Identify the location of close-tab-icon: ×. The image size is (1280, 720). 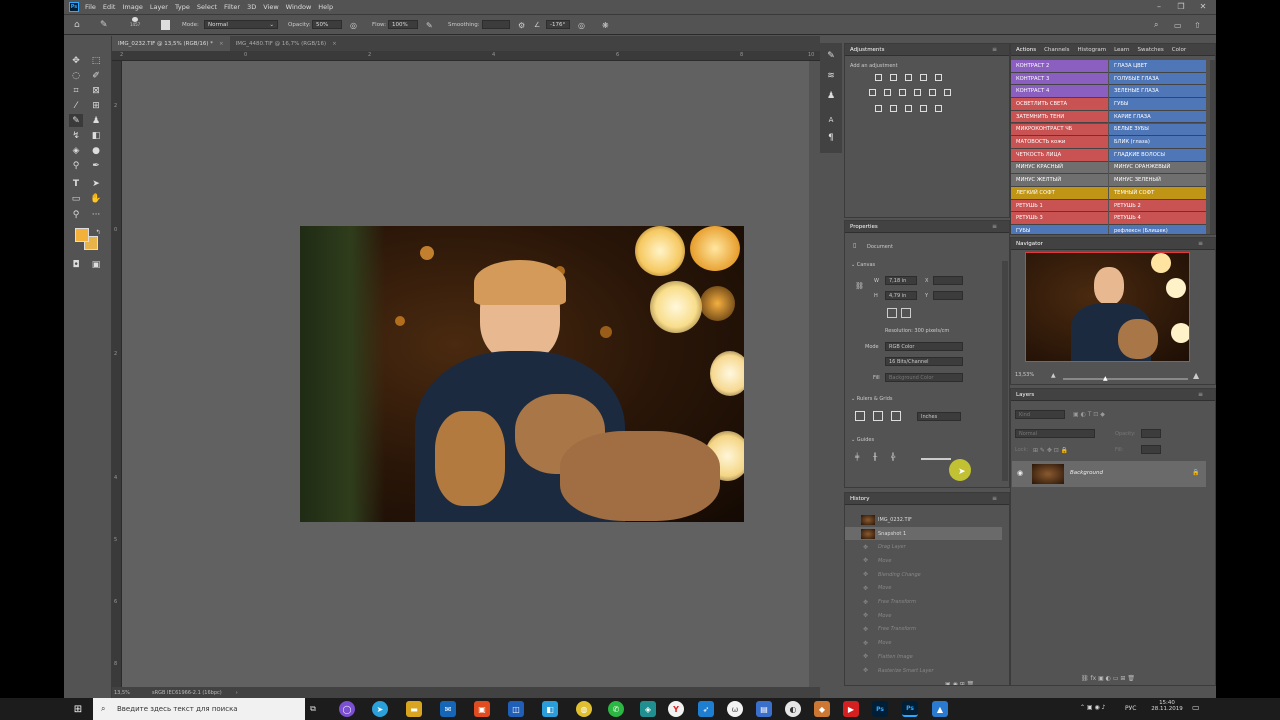
(334, 44).